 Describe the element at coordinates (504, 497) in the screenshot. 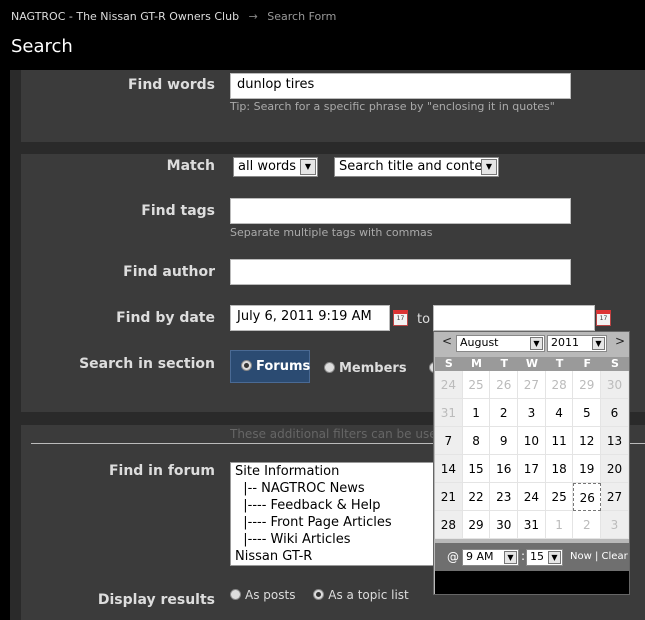

I see `calendar-day: 23` at that location.